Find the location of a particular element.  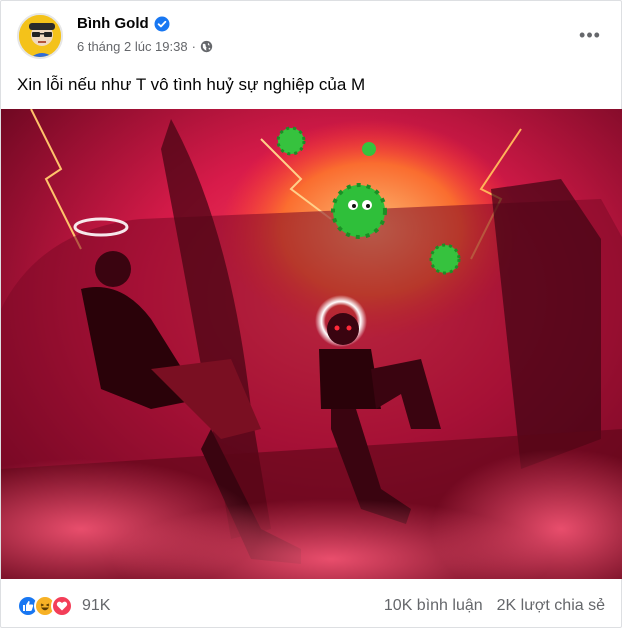

virus-large is located at coordinates (359, 211).